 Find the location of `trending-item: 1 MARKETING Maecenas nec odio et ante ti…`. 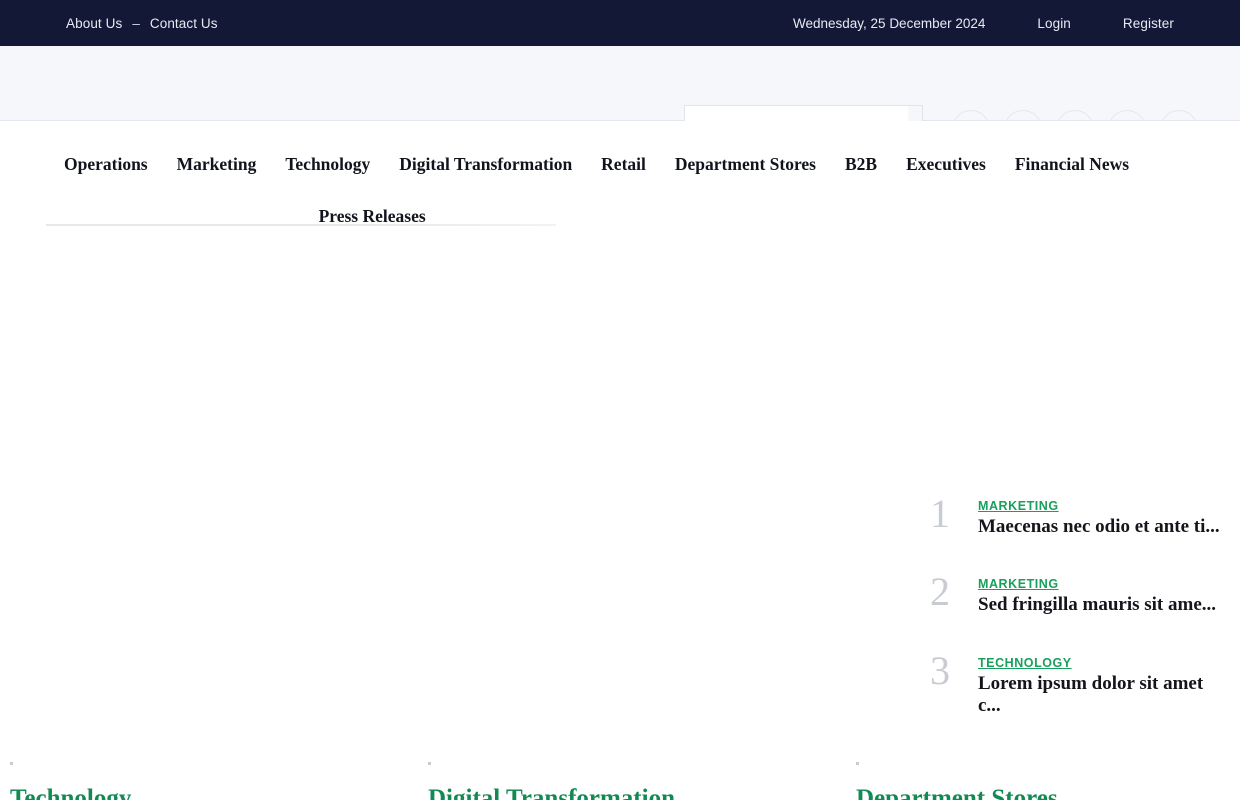

trending-item: 1 MARKETING Maecenas nec odio et ante ti… is located at coordinates (1080, 516).